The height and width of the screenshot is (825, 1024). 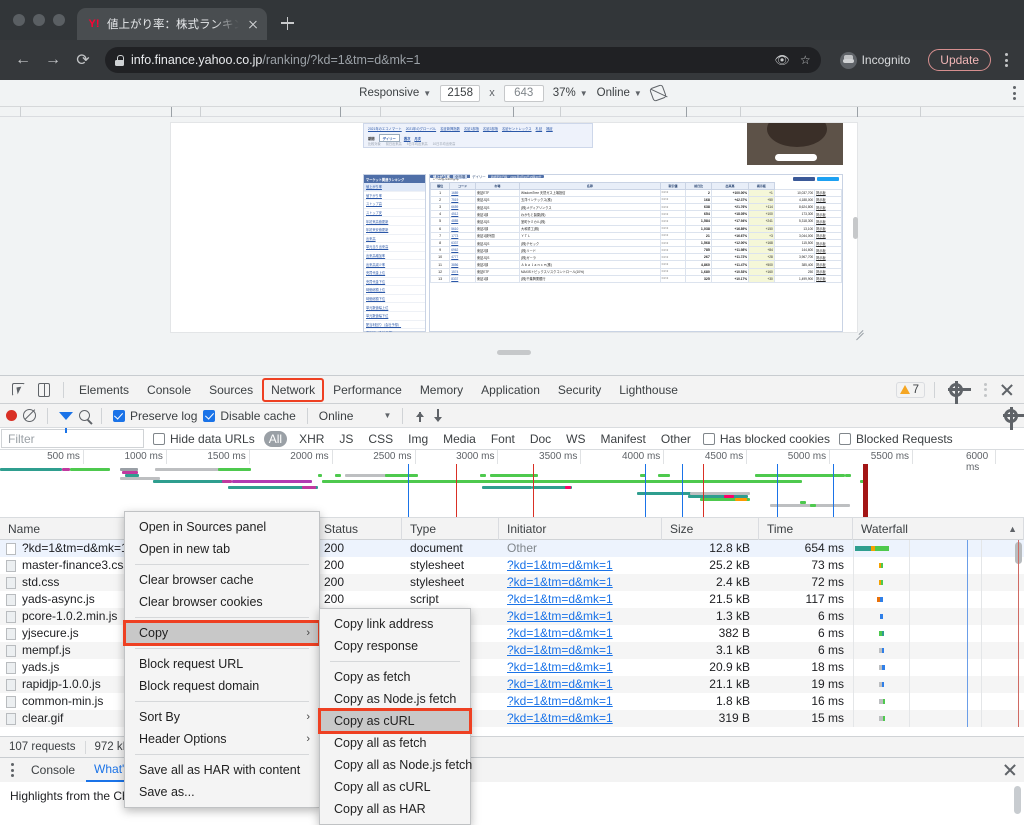 I want to click on menu-item: Open in new tab, so click(x=222, y=549).